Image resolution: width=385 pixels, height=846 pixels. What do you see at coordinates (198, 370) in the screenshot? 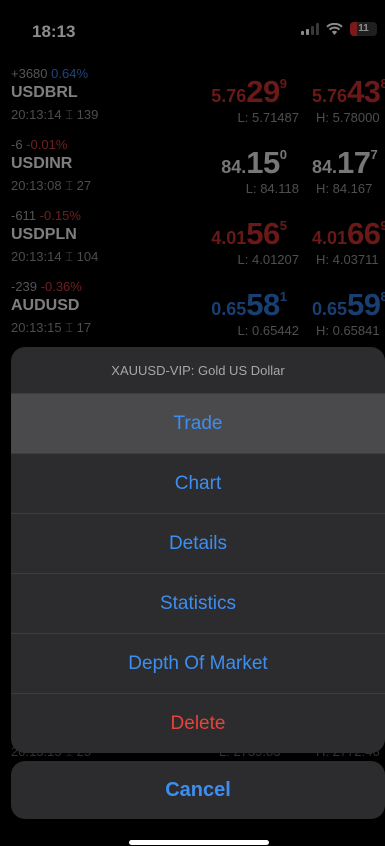
I see `action-sheet-title: XAUUSD-VIP: Gold US Dollar` at bounding box center [198, 370].